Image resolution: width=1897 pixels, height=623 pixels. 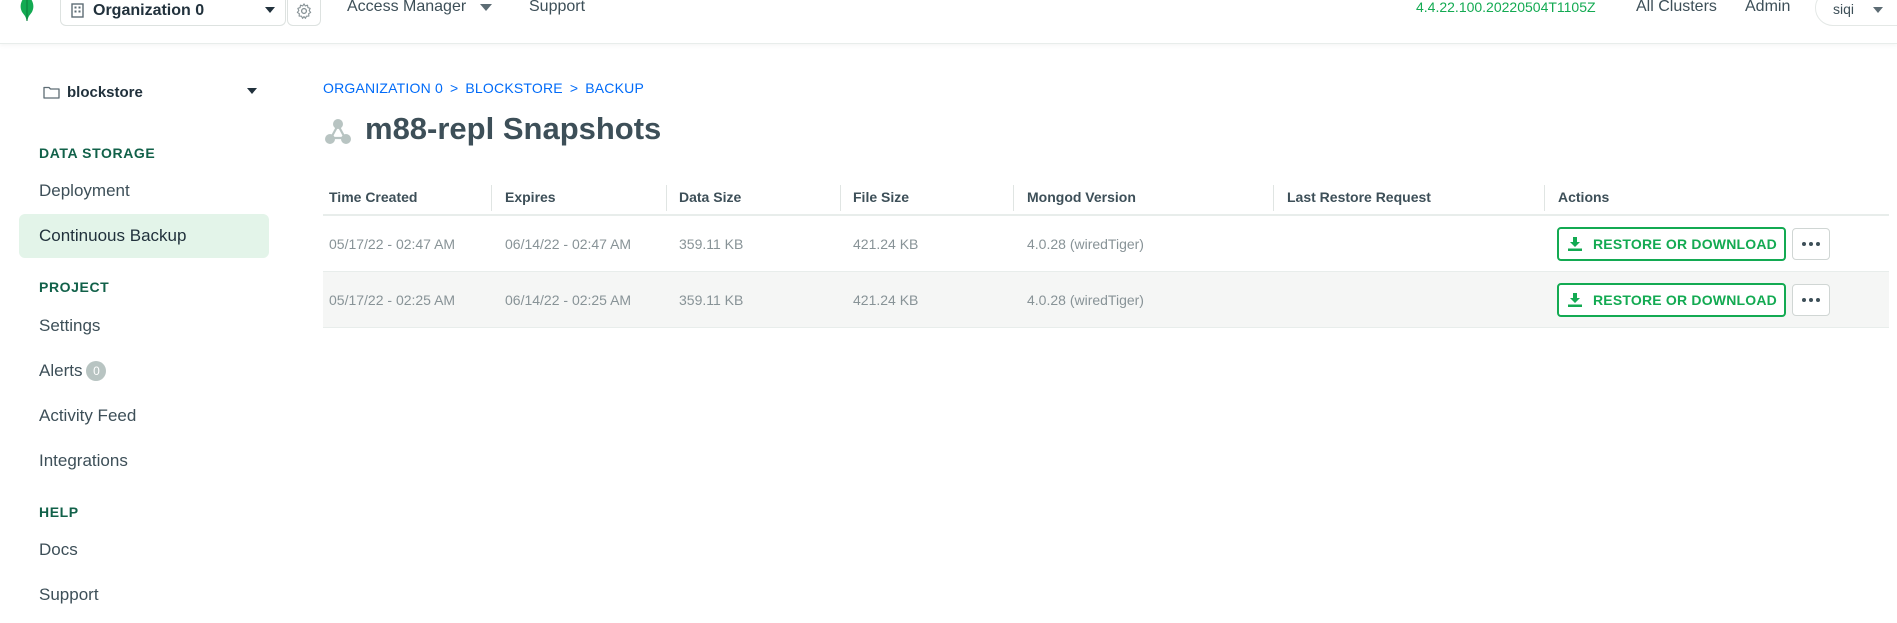 I want to click on admin-link: Admin, so click(x=1767, y=8).